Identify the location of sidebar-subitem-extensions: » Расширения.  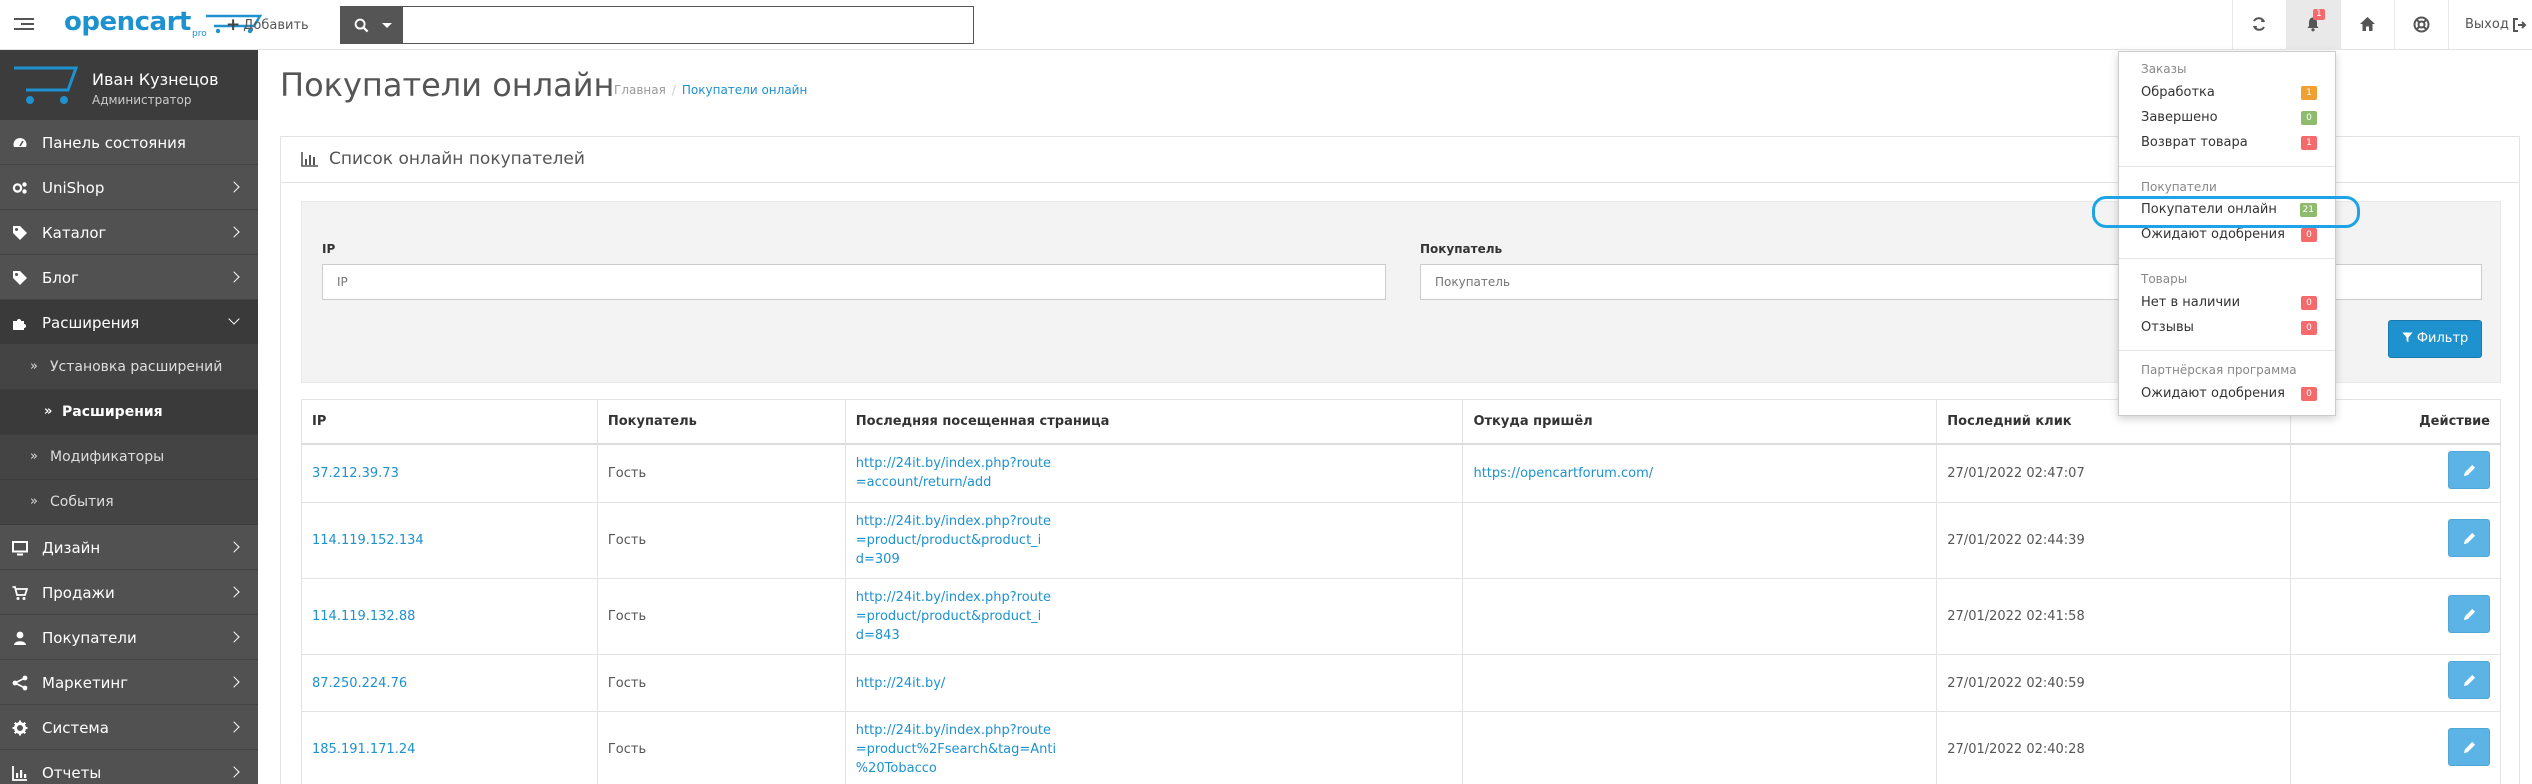
(129, 412).